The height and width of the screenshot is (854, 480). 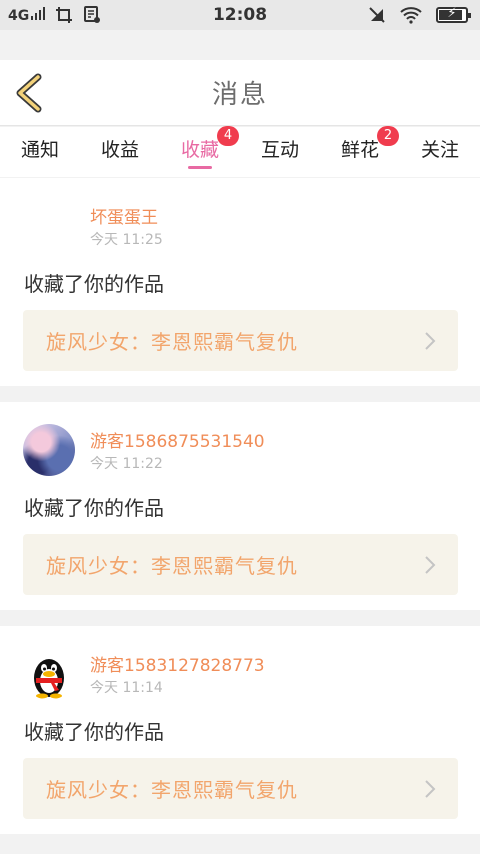 What do you see at coordinates (228, 136) in the screenshot?
I see `tab-badge: 4` at bounding box center [228, 136].